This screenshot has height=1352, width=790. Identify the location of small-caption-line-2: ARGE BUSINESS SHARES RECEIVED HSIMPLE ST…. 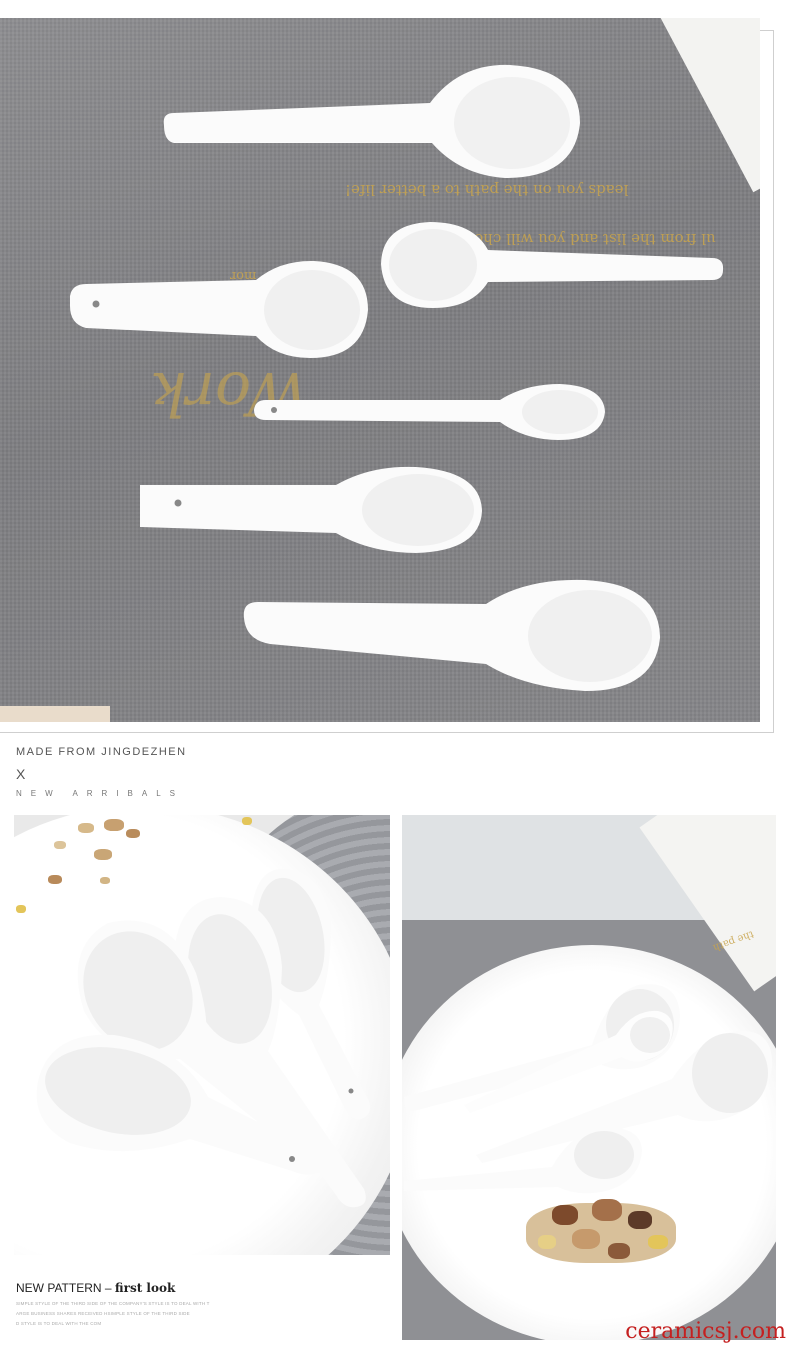
(103, 1313).